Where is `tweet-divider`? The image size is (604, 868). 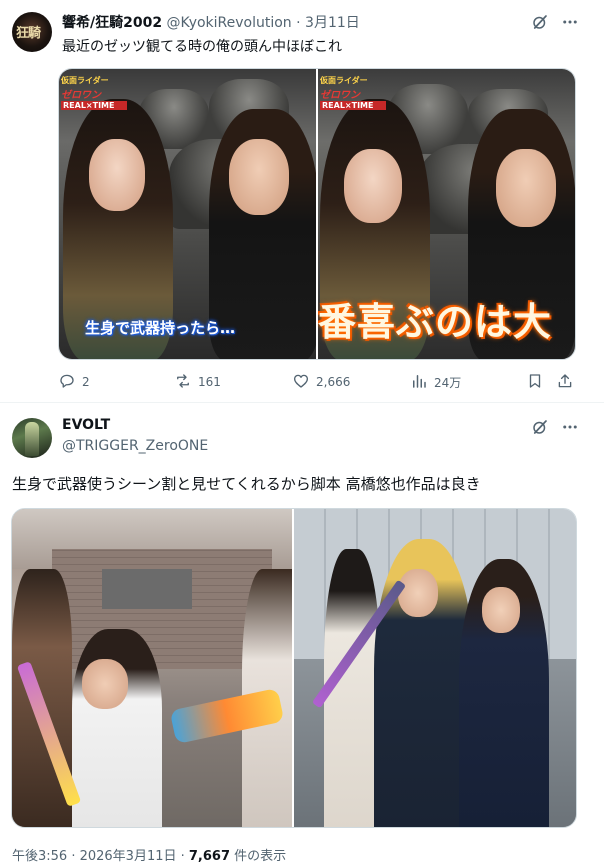 tweet-divider is located at coordinates (302, 402).